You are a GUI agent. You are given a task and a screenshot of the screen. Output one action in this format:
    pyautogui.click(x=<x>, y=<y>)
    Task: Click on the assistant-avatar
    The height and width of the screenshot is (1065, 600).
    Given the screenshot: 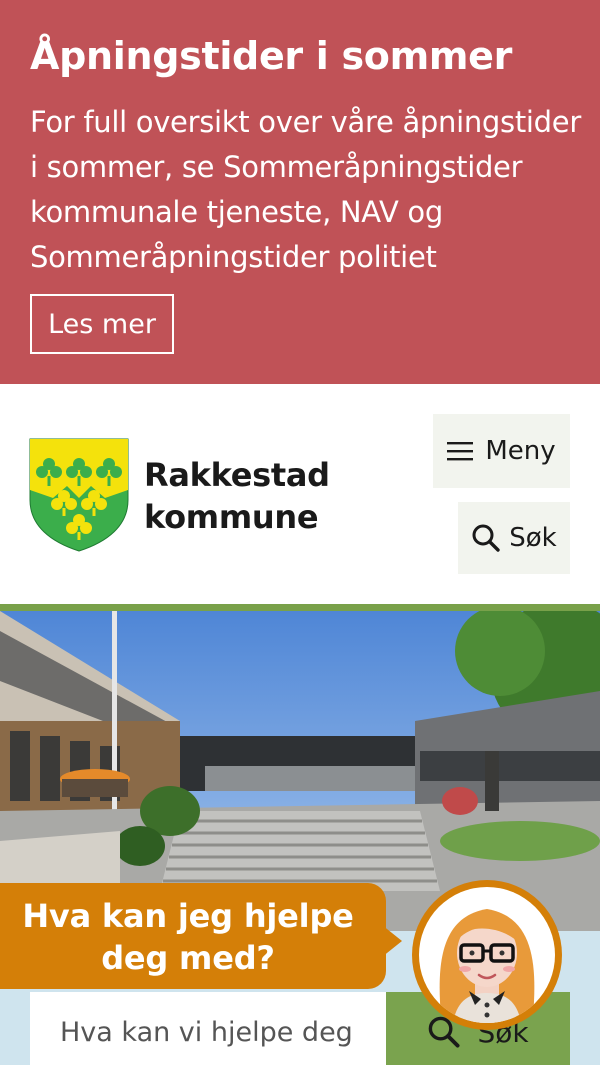 What is the action you would take?
    pyautogui.click(x=487, y=955)
    